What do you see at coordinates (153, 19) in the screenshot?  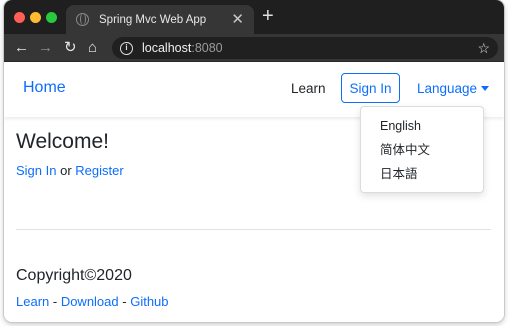 I see `tab-title: Spring Mvc Web App` at bounding box center [153, 19].